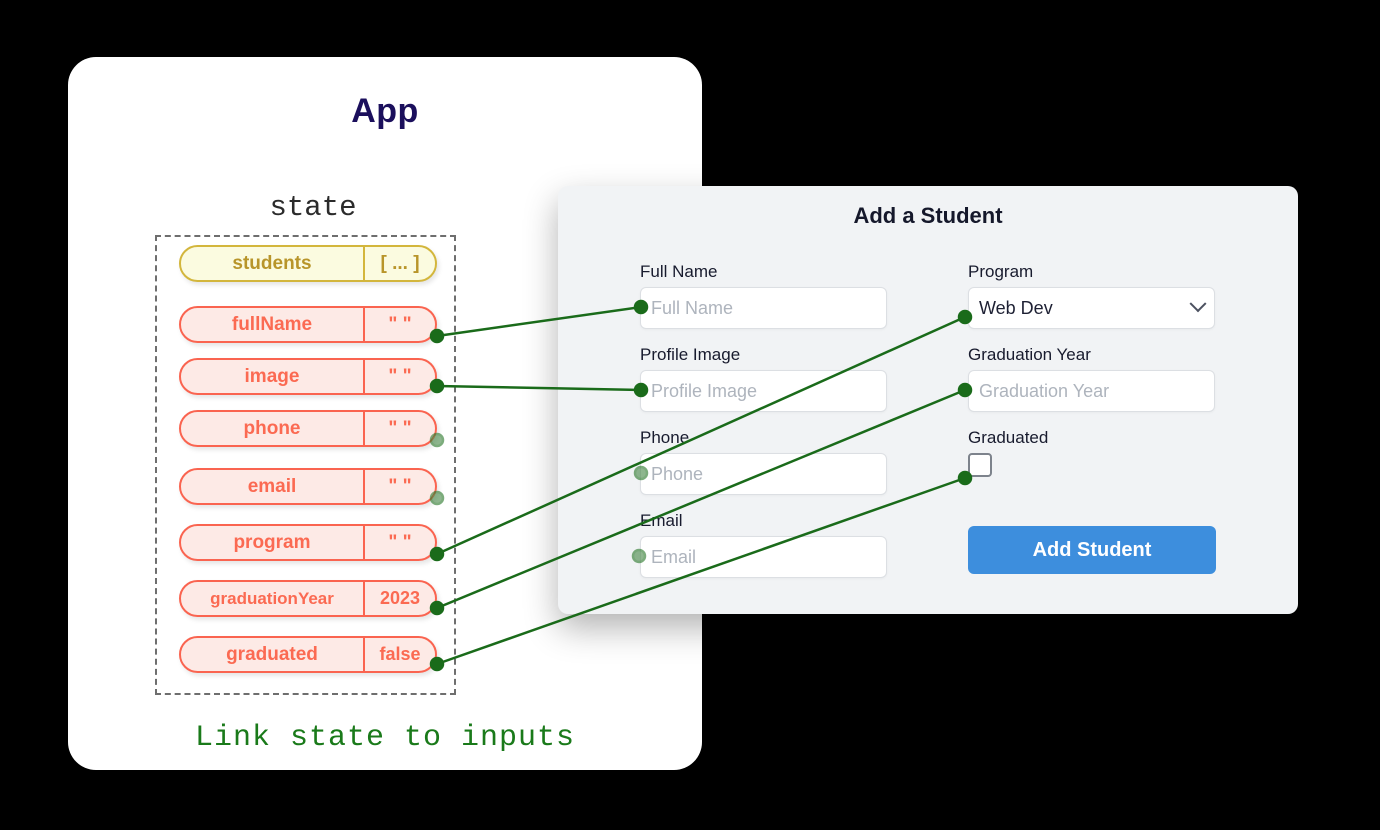 This screenshot has width=1380, height=830. I want to click on field-full-name: Full Name Full Name, so click(763, 295).